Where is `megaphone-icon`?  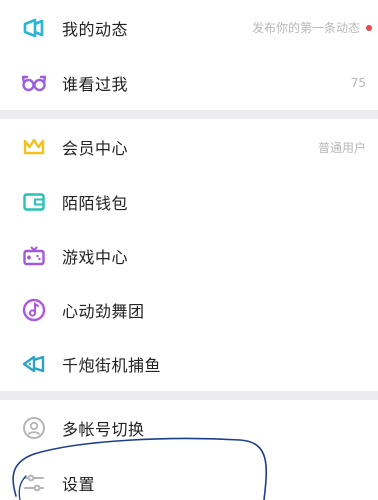
megaphone-icon is located at coordinates (34, 28).